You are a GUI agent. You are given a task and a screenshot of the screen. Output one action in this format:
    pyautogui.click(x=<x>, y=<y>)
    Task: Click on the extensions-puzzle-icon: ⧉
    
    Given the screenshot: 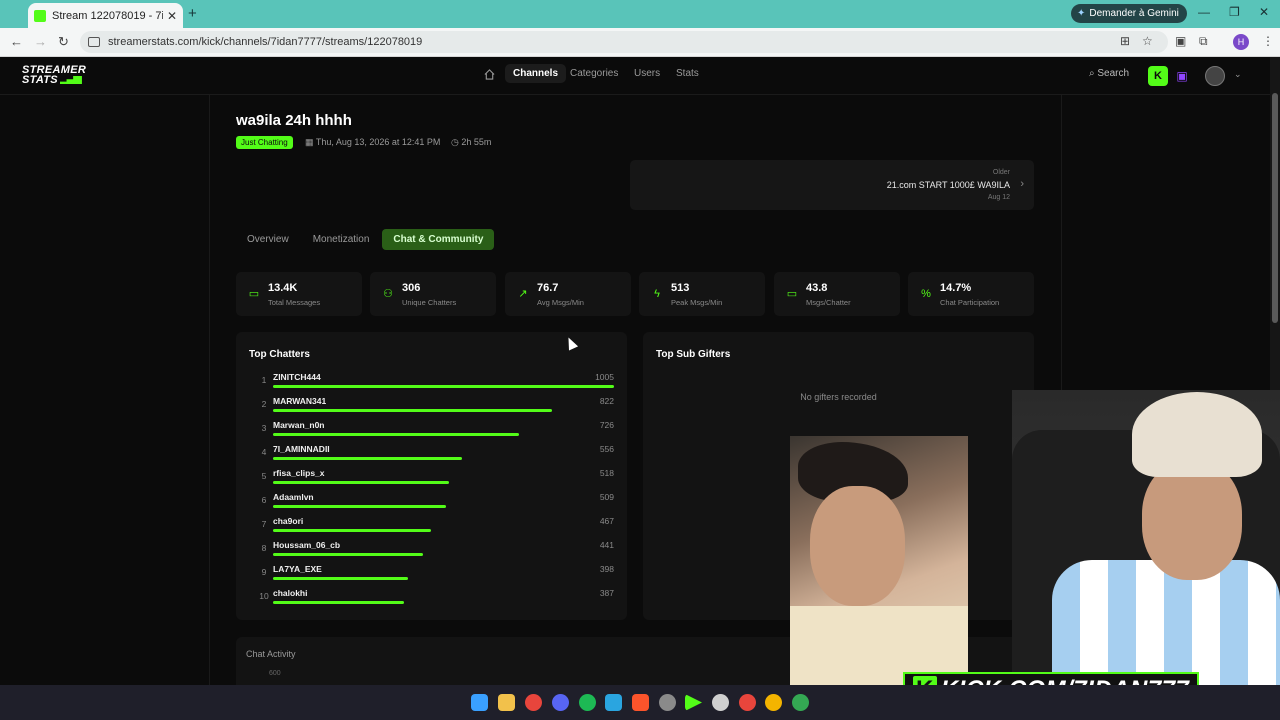 What is the action you would take?
    pyautogui.click(x=1203, y=41)
    